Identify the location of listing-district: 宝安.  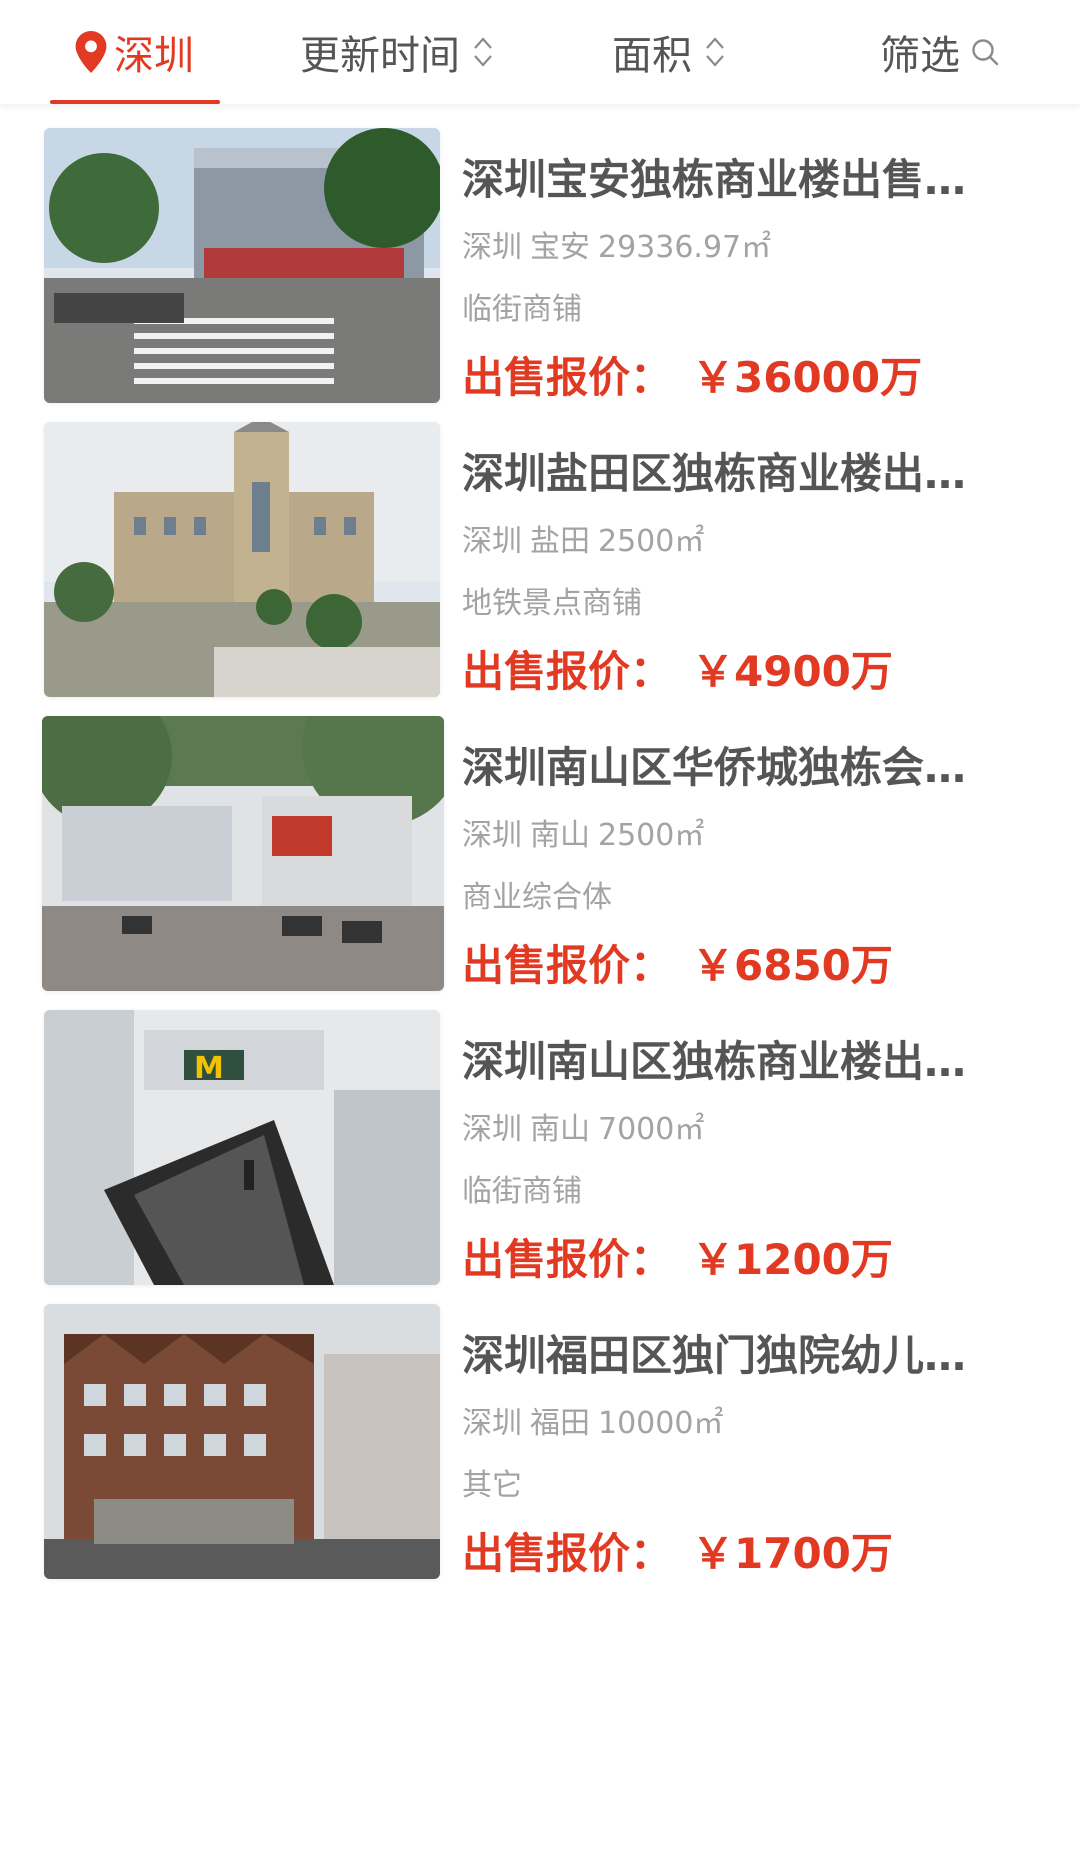
(560, 247).